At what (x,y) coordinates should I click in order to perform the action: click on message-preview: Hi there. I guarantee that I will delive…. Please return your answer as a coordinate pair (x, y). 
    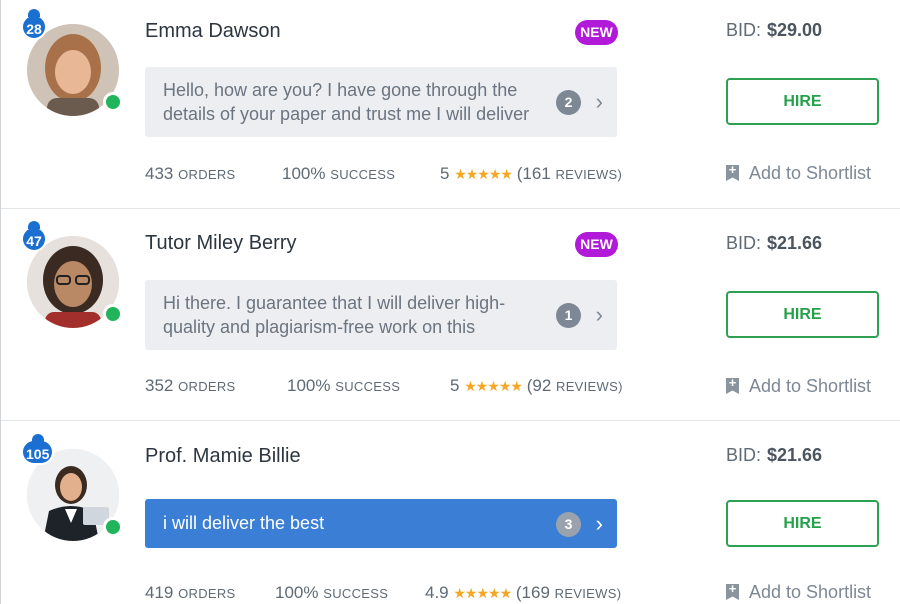
    Looking at the image, I should click on (381, 315).